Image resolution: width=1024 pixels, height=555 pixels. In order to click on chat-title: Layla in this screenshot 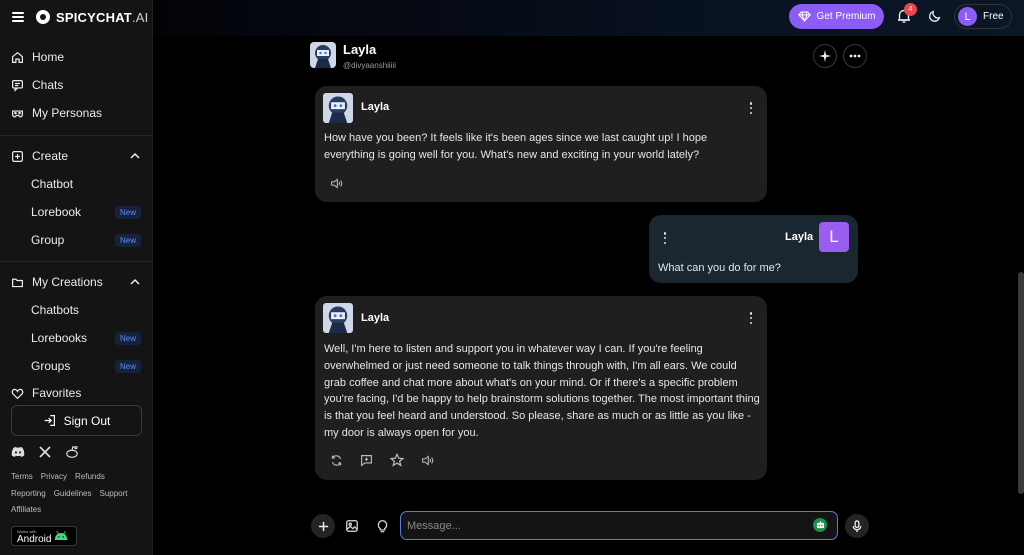, I will do `click(360, 49)`.